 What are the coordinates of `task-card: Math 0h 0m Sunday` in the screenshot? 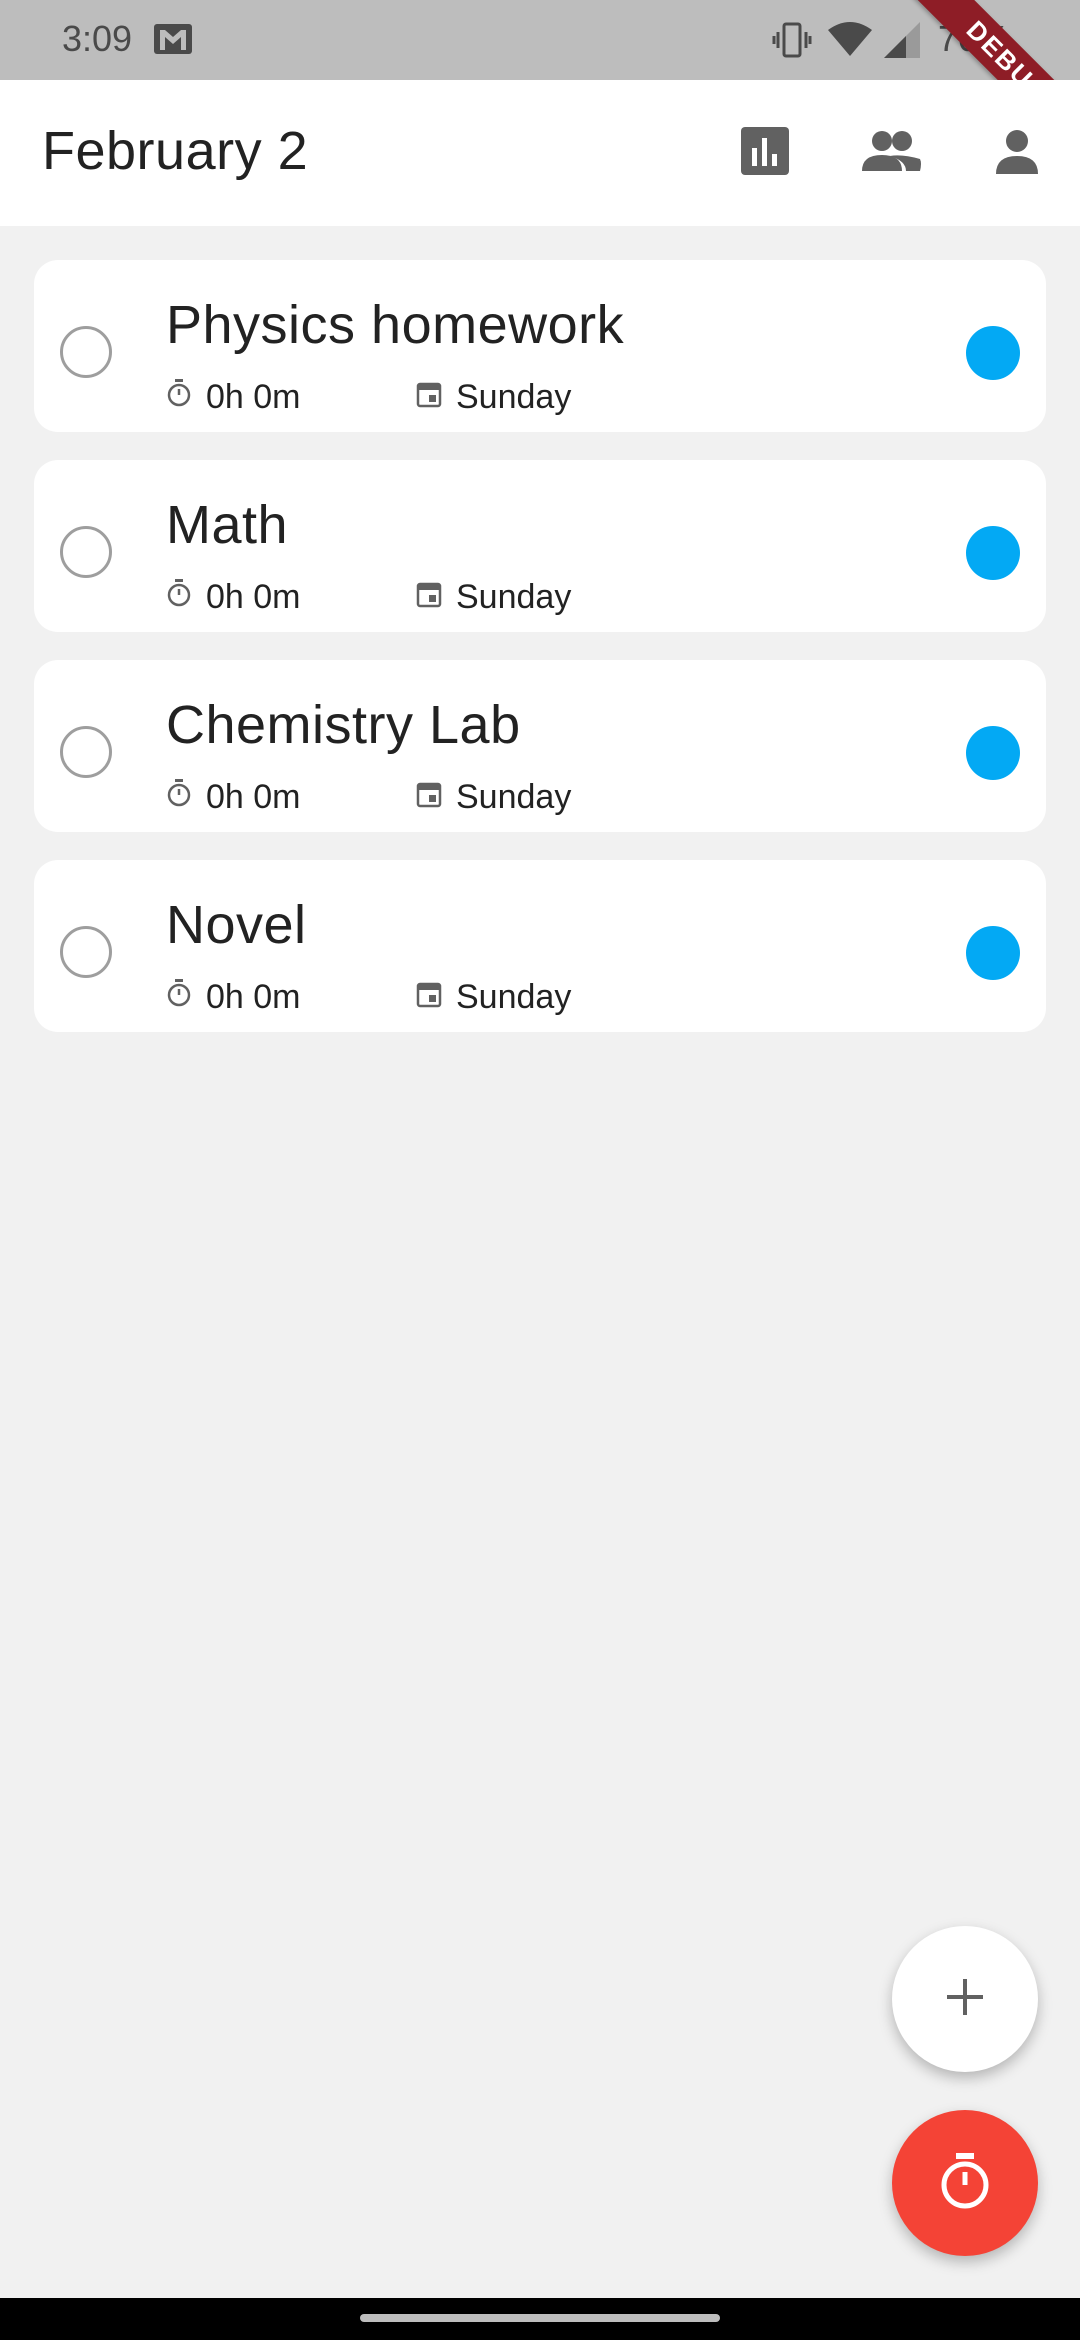 It's located at (540, 546).